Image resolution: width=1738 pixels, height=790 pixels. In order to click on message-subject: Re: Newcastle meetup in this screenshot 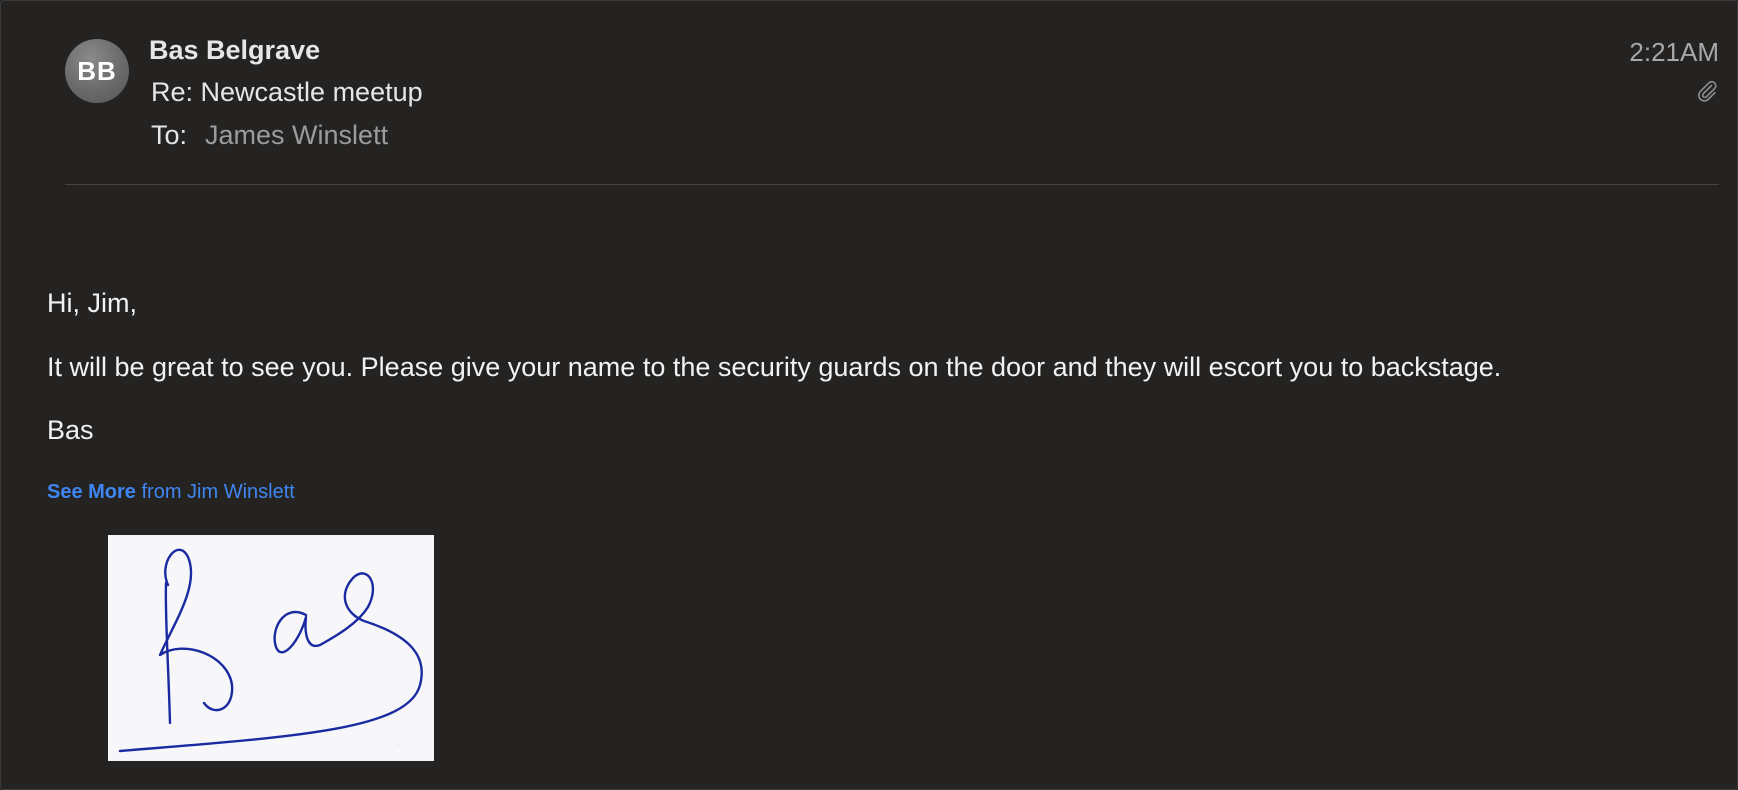, I will do `click(287, 92)`.